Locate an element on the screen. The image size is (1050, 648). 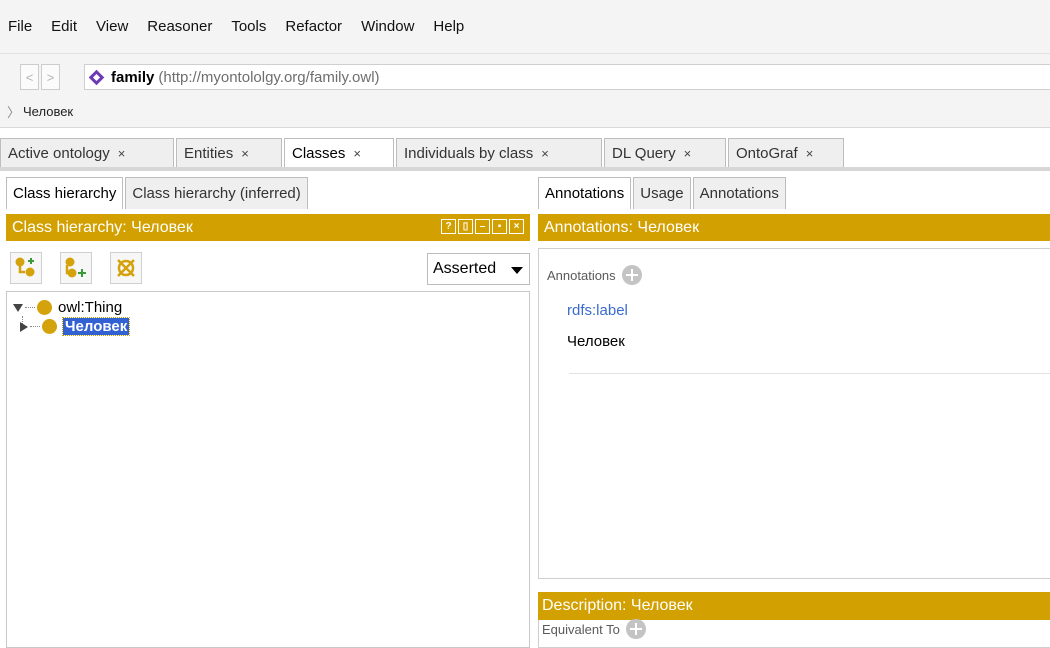
panel-title: Description: Человек is located at coordinates (617, 605).